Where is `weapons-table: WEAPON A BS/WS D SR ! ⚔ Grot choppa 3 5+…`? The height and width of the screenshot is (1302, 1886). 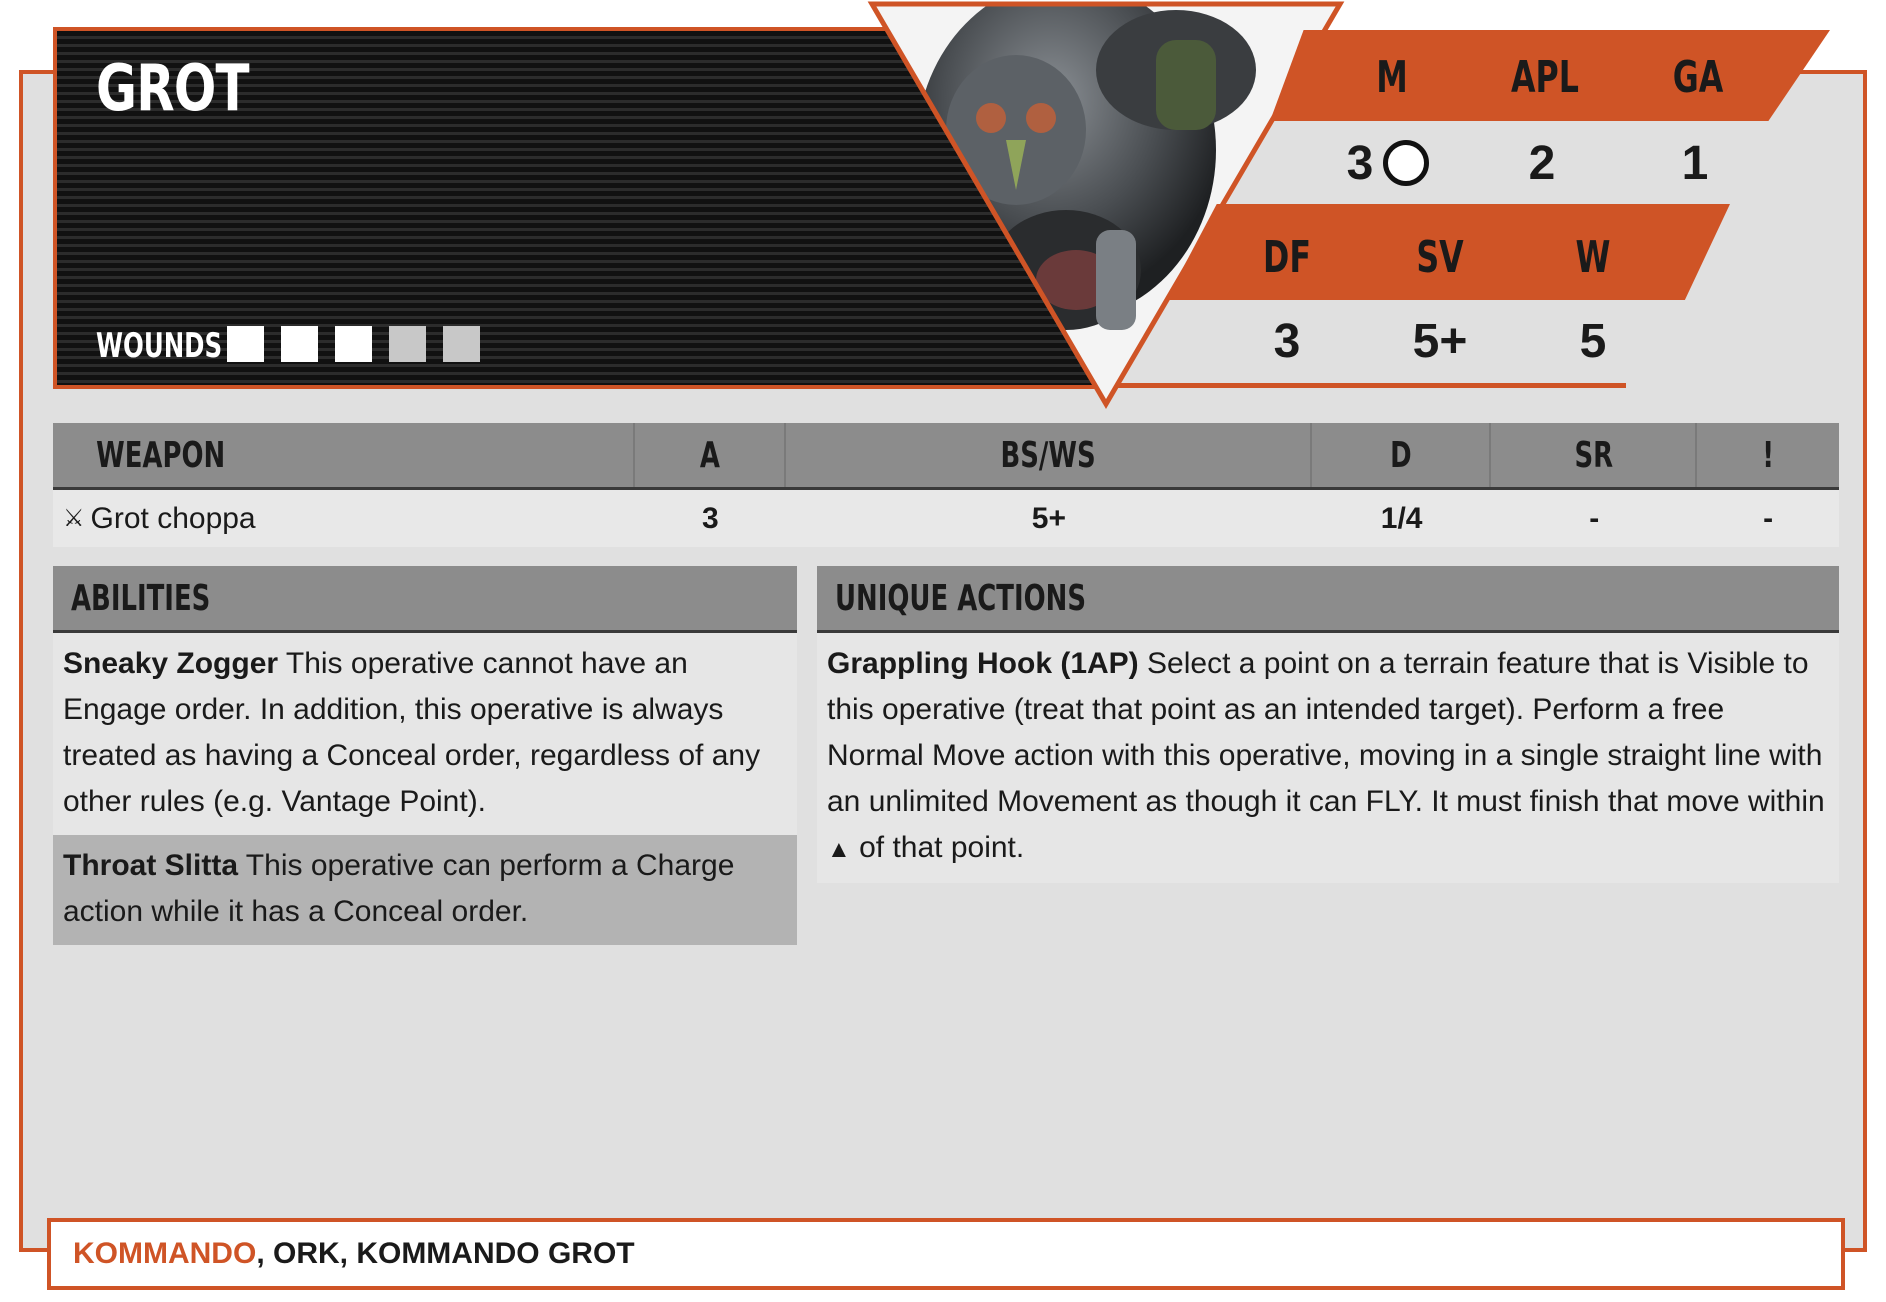 weapons-table: WEAPON A BS/WS D SR ! ⚔ Grot choppa 3 5+… is located at coordinates (946, 485).